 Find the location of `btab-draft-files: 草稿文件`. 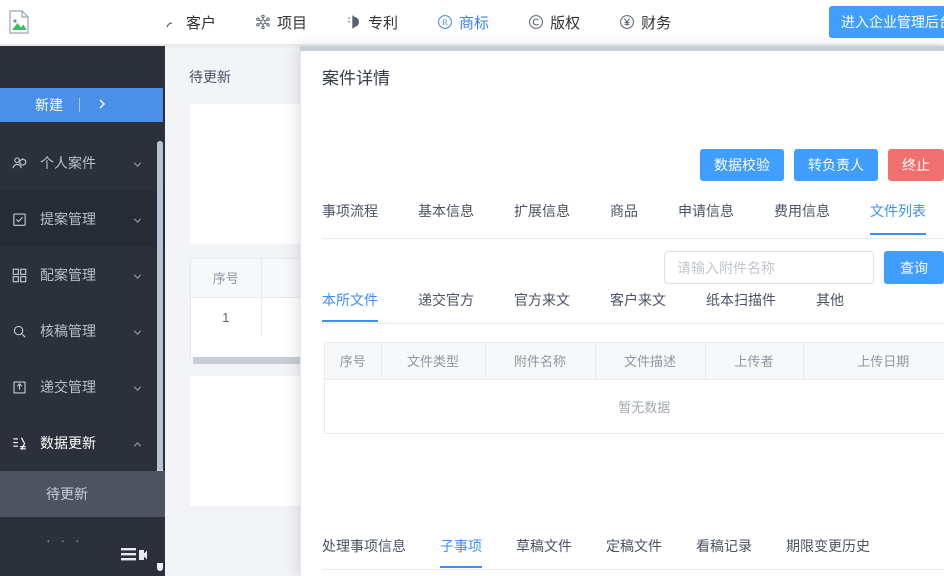

btab-draft-files: 草稿文件 is located at coordinates (544, 551).